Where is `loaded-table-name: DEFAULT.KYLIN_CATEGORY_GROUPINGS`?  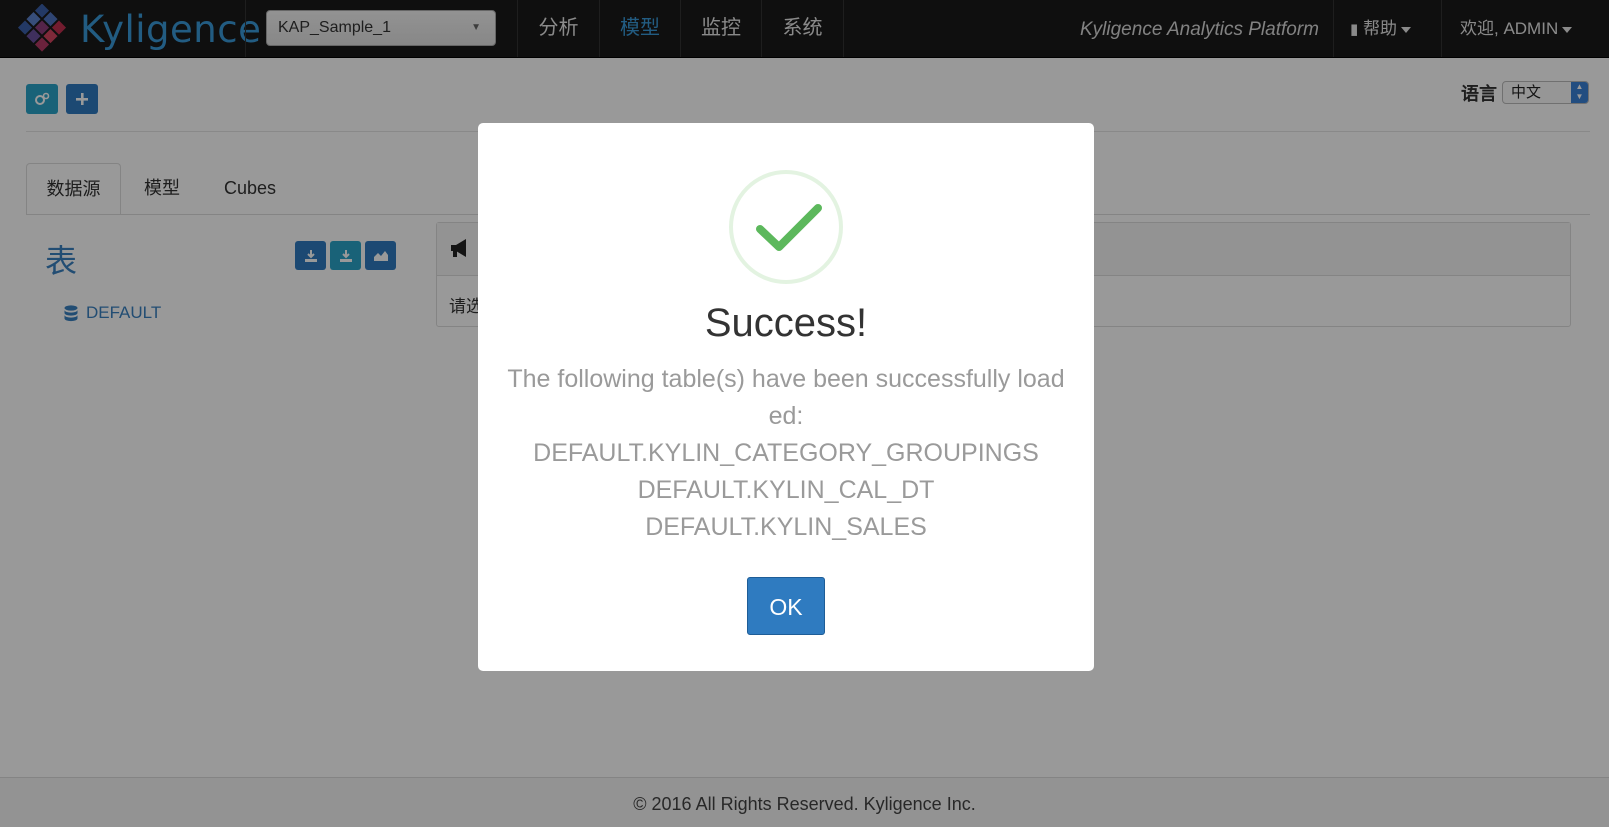
loaded-table-name: DEFAULT.KYLIN_CATEGORY_GROUPINGS is located at coordinates (786, 453).